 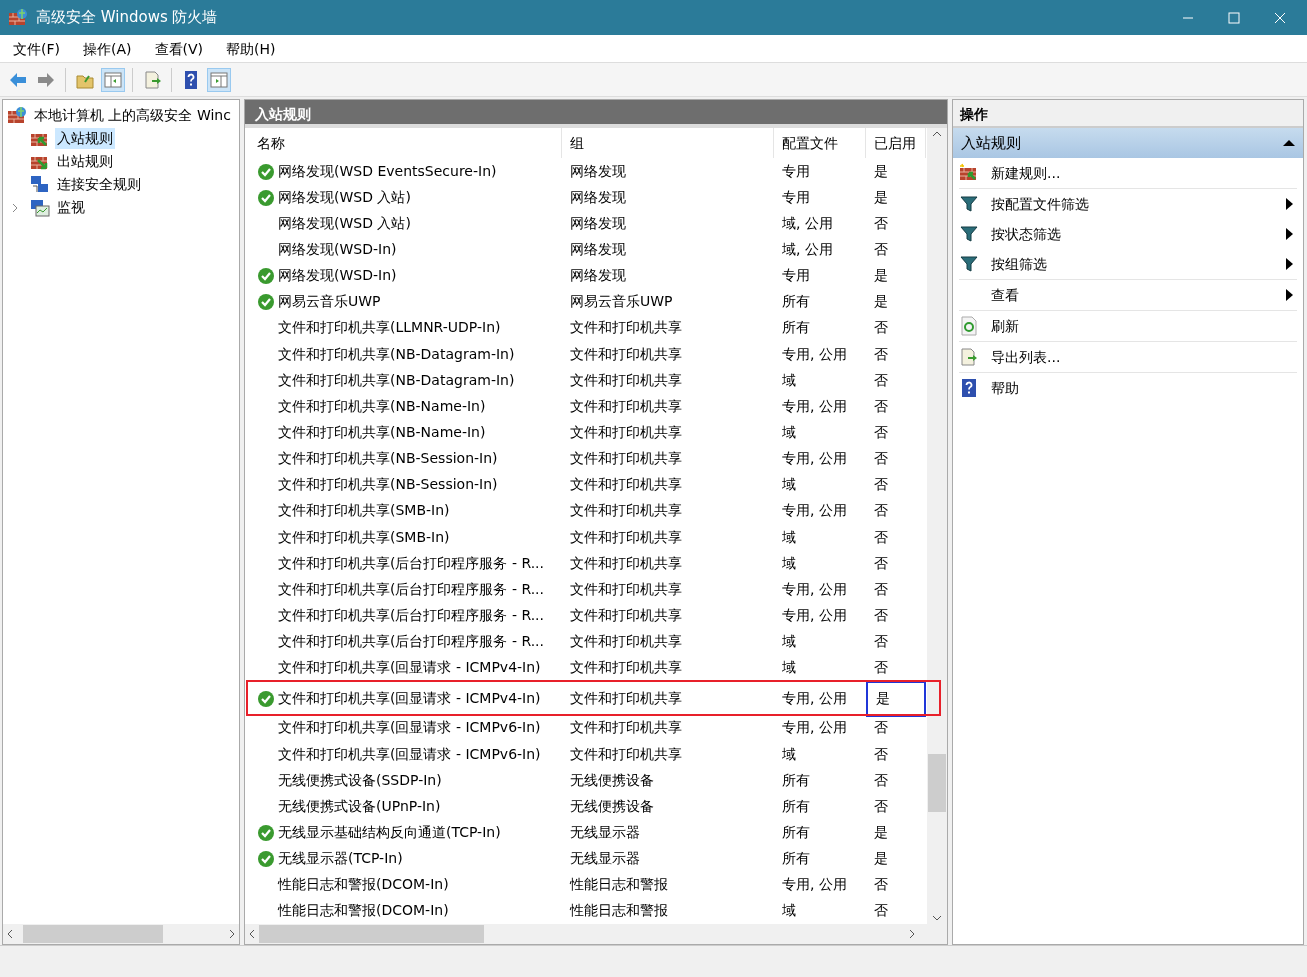 I want to click on menu-item: 文件(F), so click(x=35, y=48).